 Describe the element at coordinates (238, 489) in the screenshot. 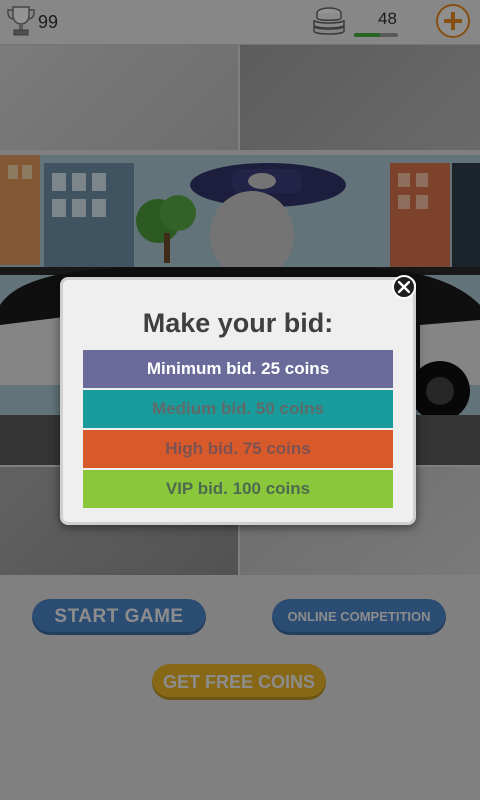

I see `vip-bid-option: VIP bid. 100 coins` at that location.